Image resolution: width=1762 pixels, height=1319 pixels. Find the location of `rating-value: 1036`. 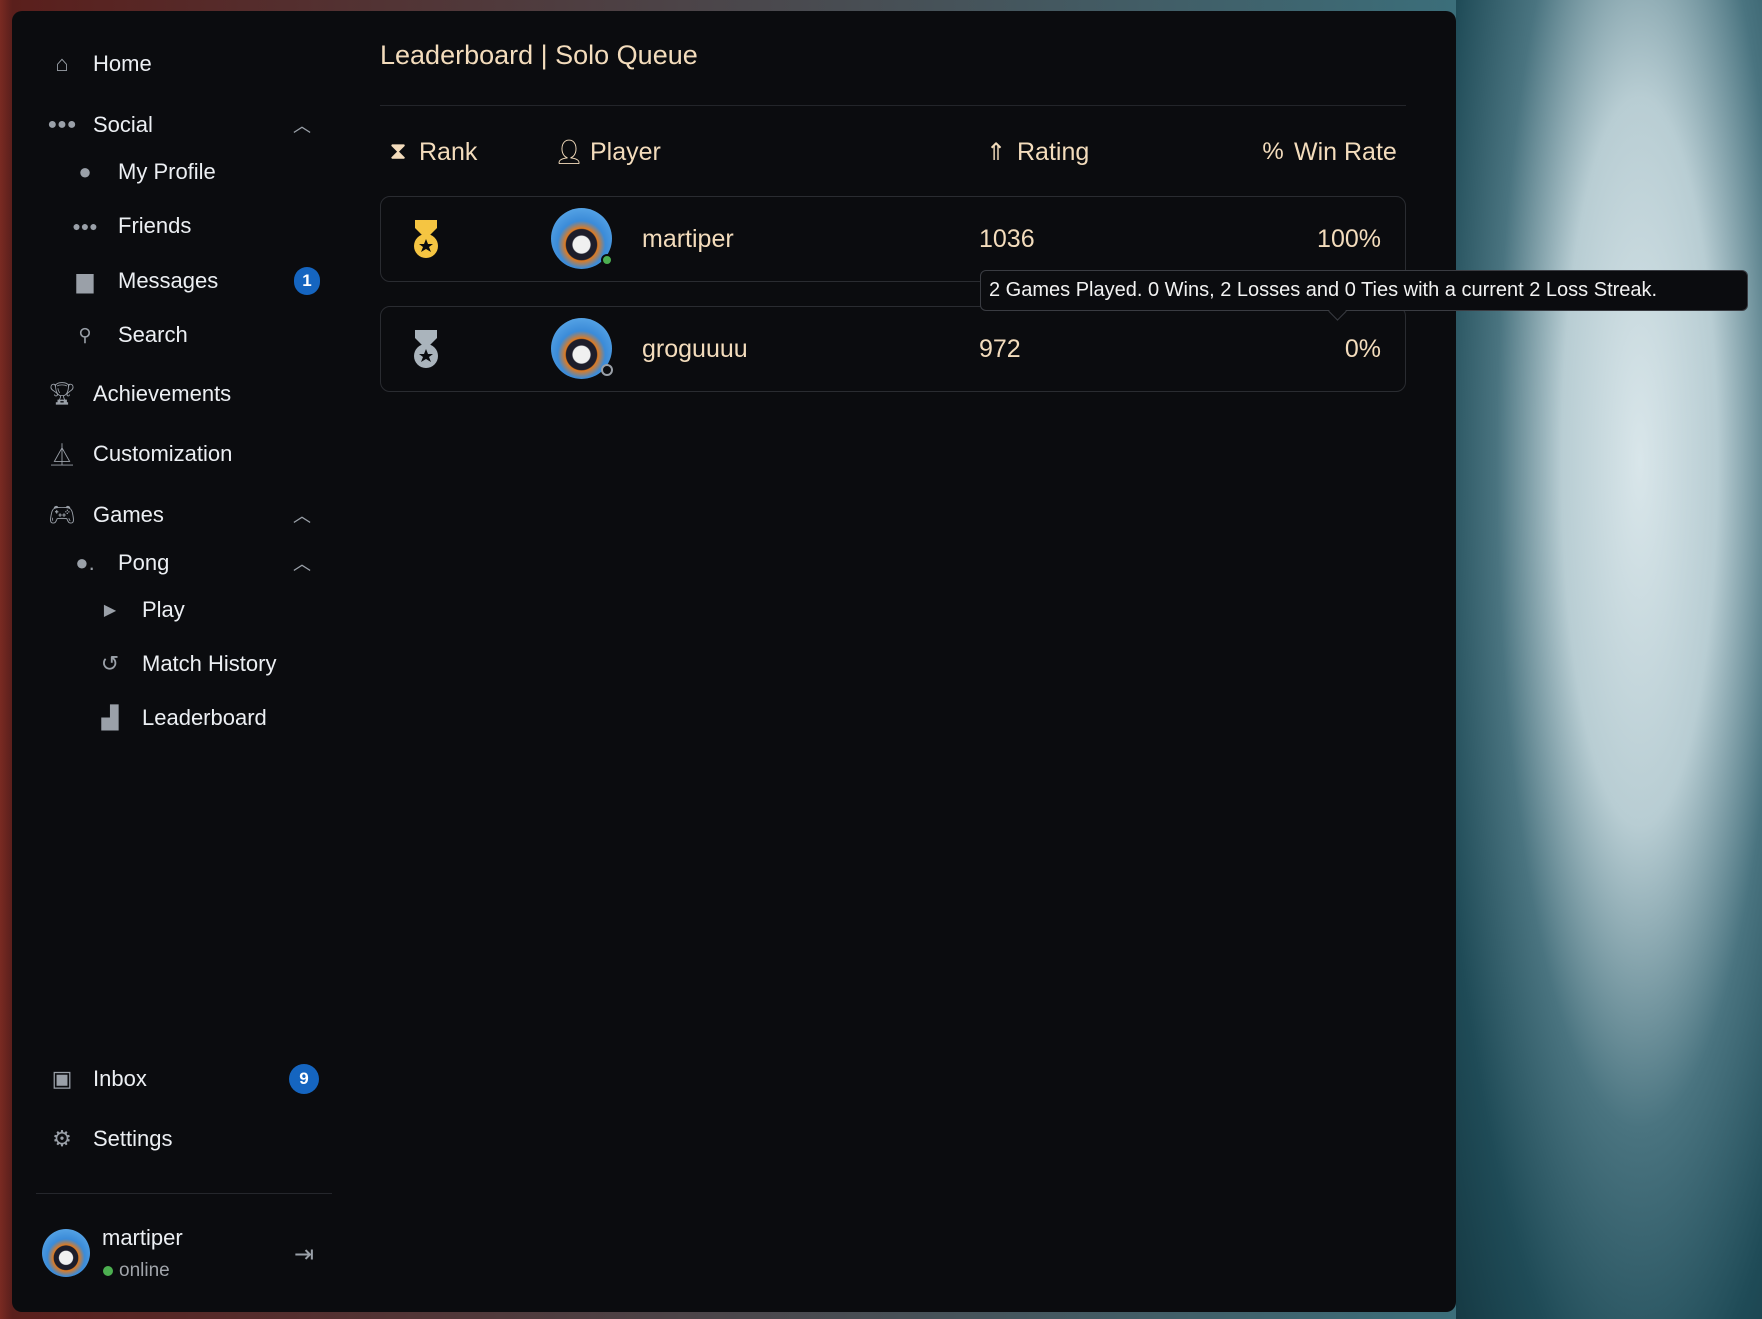

rating-value: 1036 is located at coordinates (1007, 238).